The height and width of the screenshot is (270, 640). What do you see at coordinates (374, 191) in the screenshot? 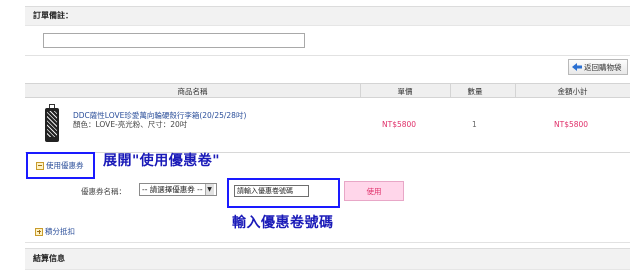
I see `use-coupon-button: 使用` at bounding box center [374, 191].